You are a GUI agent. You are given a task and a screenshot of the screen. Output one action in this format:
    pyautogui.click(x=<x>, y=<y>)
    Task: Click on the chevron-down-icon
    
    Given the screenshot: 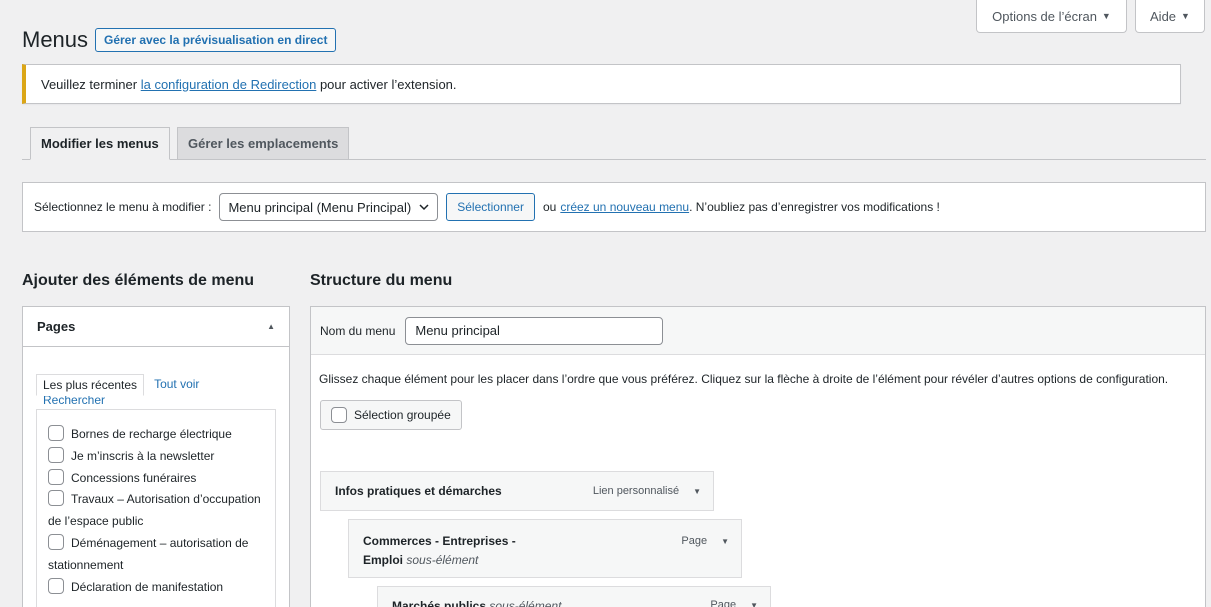 What is the action you would take?
    pyautogui.click(x=424, y=206)
    